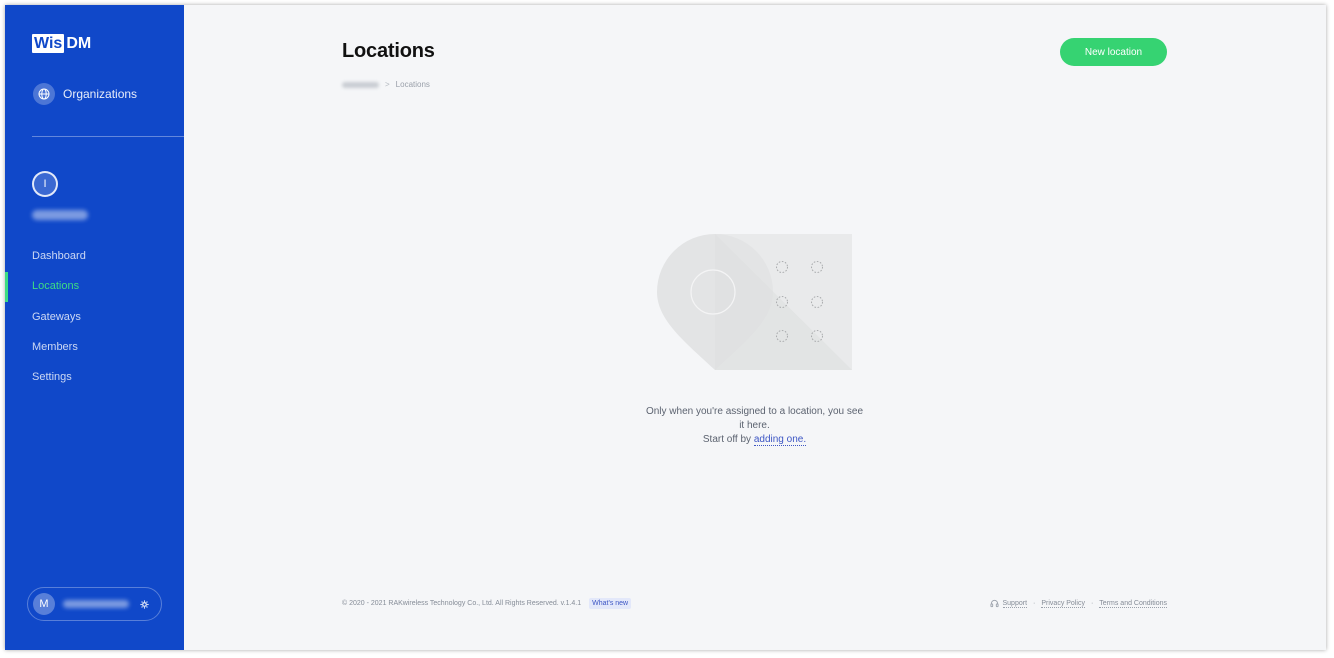 Image resolution: width=1334 pixels, height=658 pixels. Describe the element at coordinates (144, 604) in the screenshot. I see `gear-icon` at that location.